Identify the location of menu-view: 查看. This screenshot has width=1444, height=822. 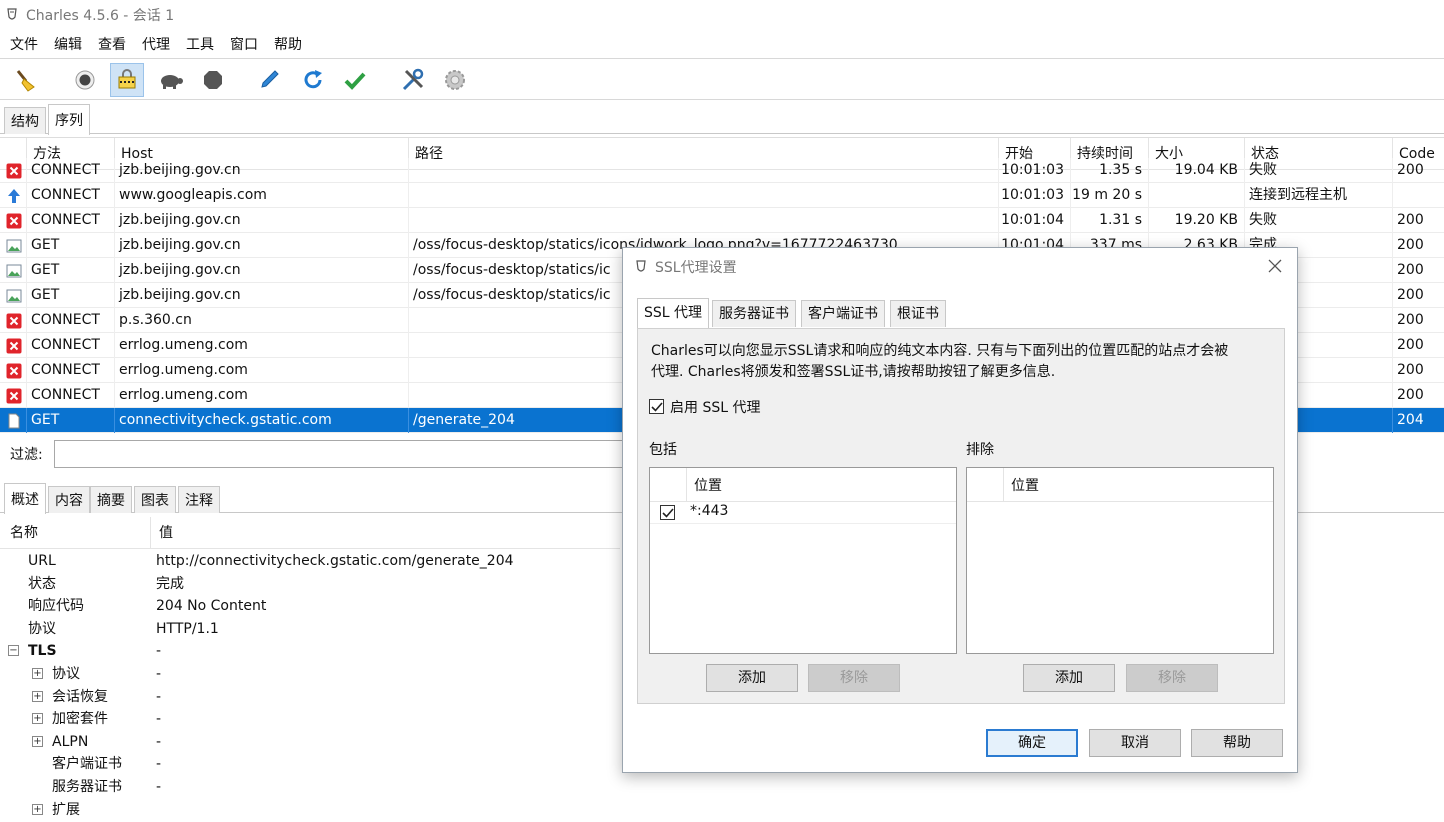
(112, 44).